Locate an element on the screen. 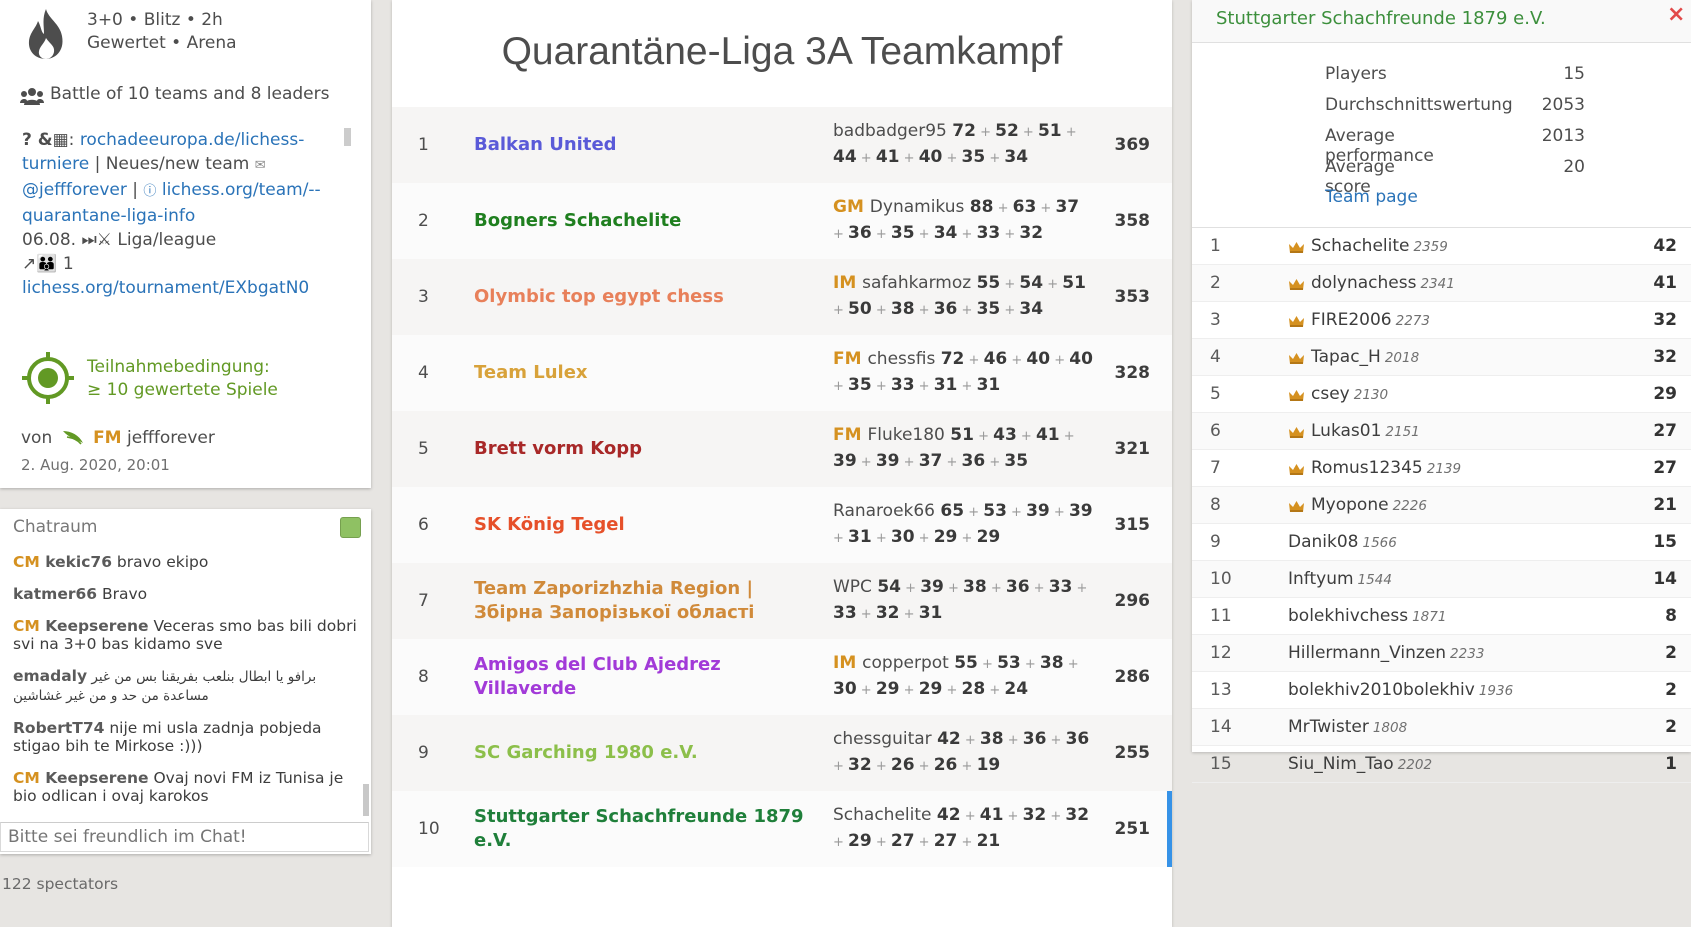 The width and height of the screenshot is (1691, 927). player-score: 32 is located at coordinates (1034, 815).